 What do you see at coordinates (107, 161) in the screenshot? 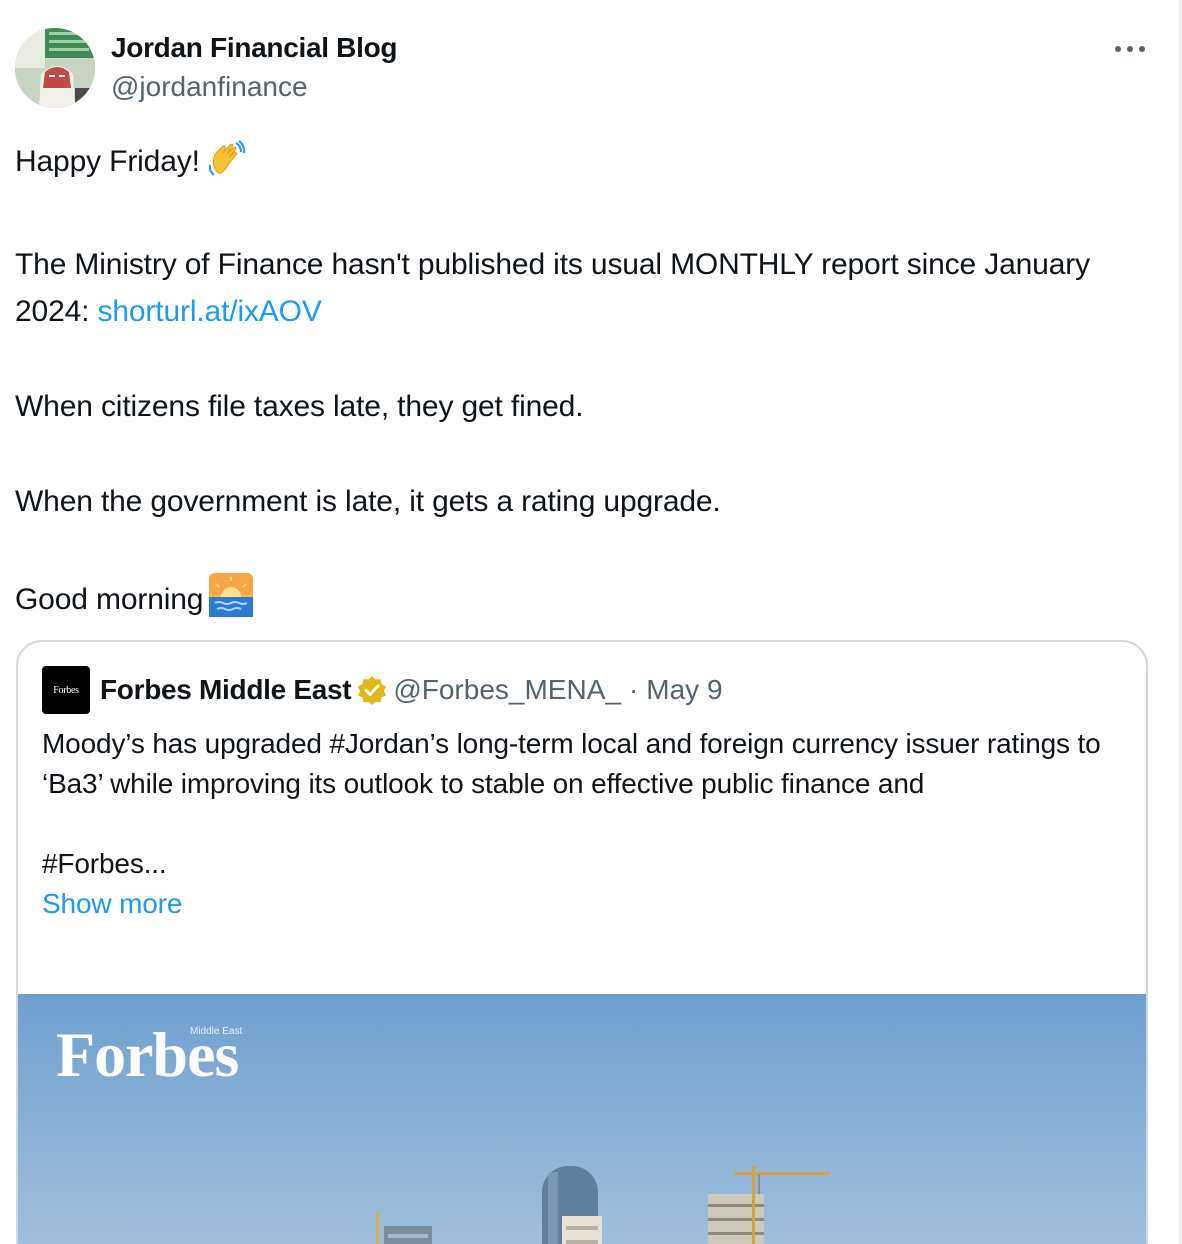
I see `tweet-greeting-text: Happy Friday!` at bounding box center [107, 161].